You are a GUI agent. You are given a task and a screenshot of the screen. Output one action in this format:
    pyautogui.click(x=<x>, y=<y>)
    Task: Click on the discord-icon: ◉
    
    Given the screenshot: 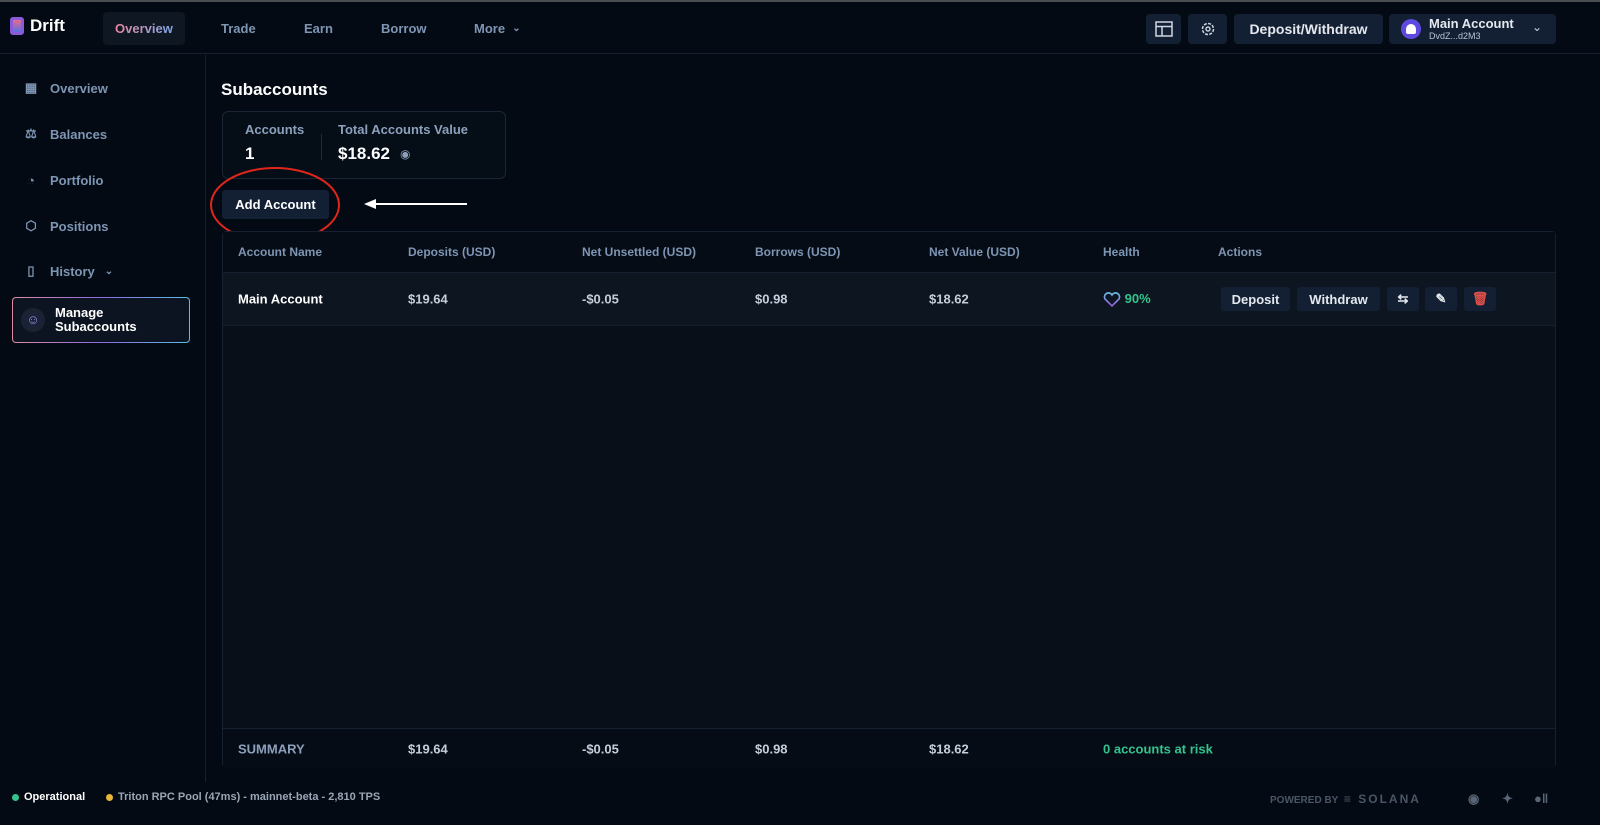 What is the action you would take?
    pyautogui.click(x=1473, y=799)
    